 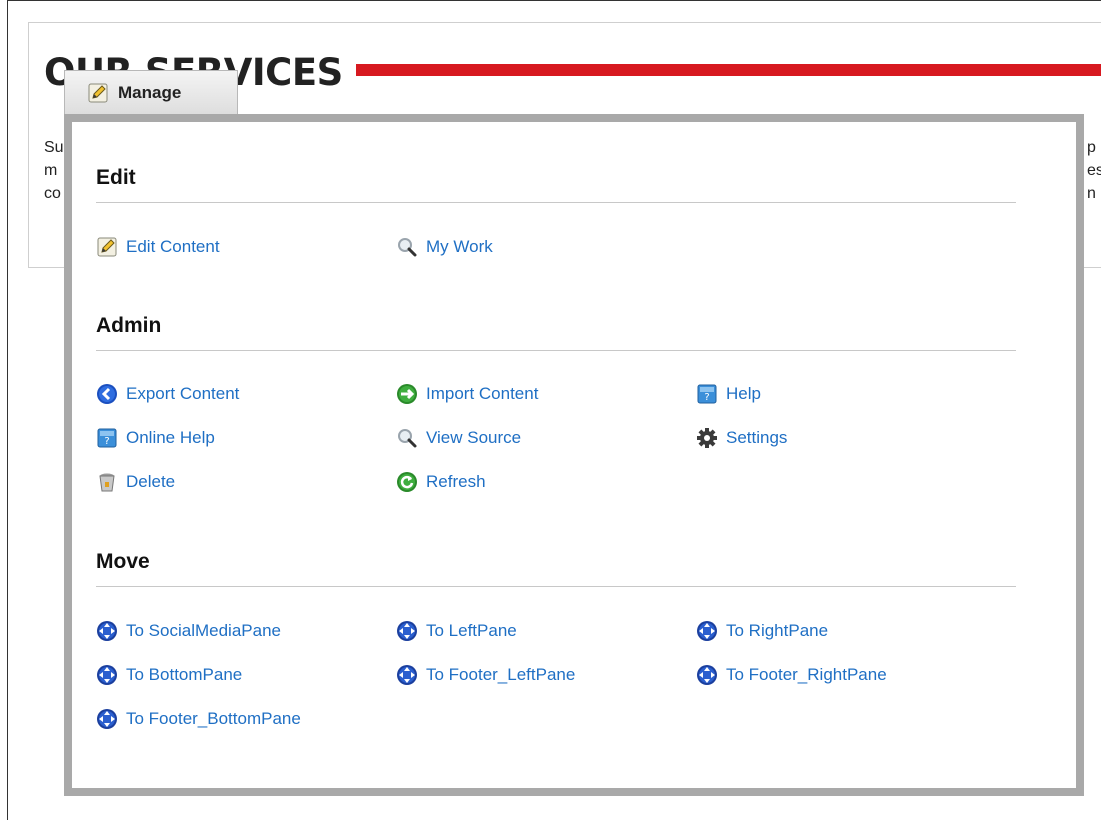 I want to click on online-help-book-icon: ?, so click(x=107, y=438).